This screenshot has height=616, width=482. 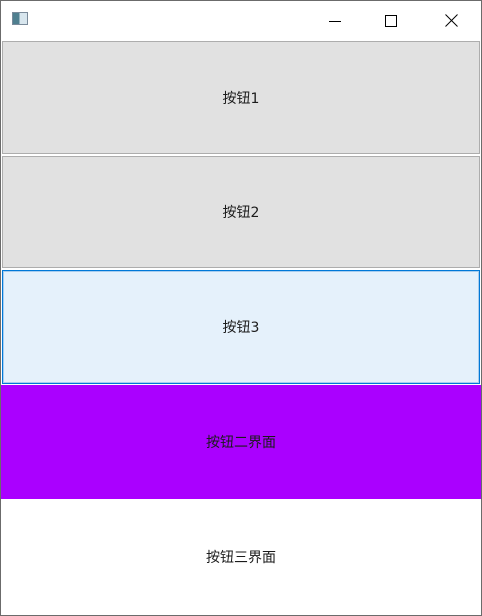 What do you see at coordinates (20, 18) in the screenshot?
I see `app-window-icon` at bounding box center [20, 18].